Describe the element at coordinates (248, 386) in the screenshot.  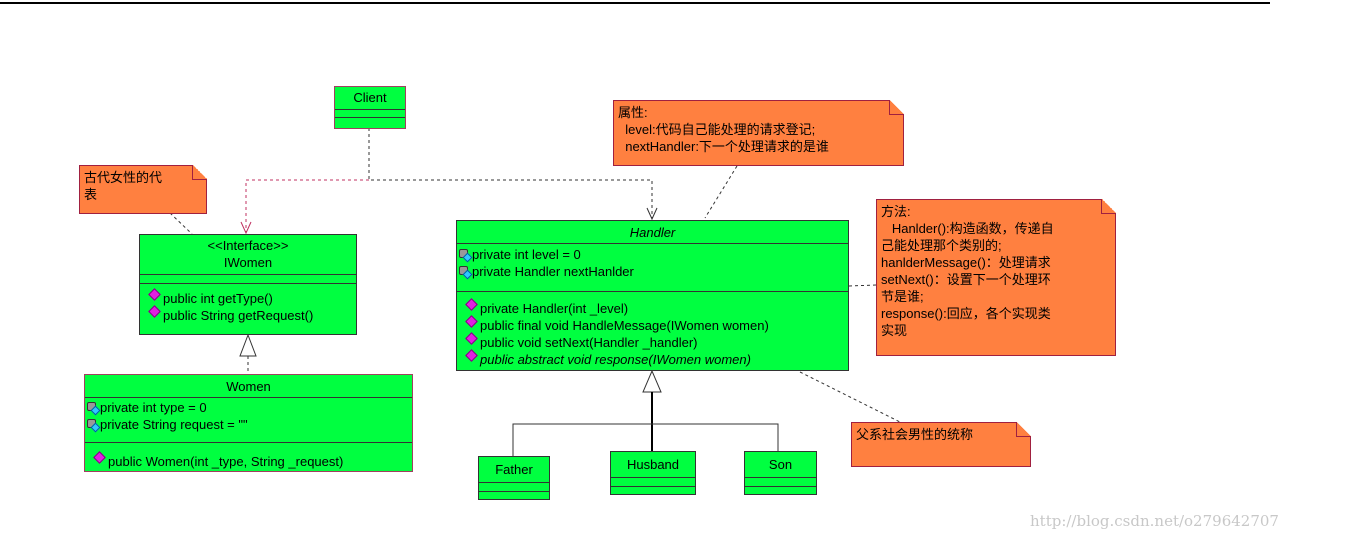
I see `class-name: Women` at that location.